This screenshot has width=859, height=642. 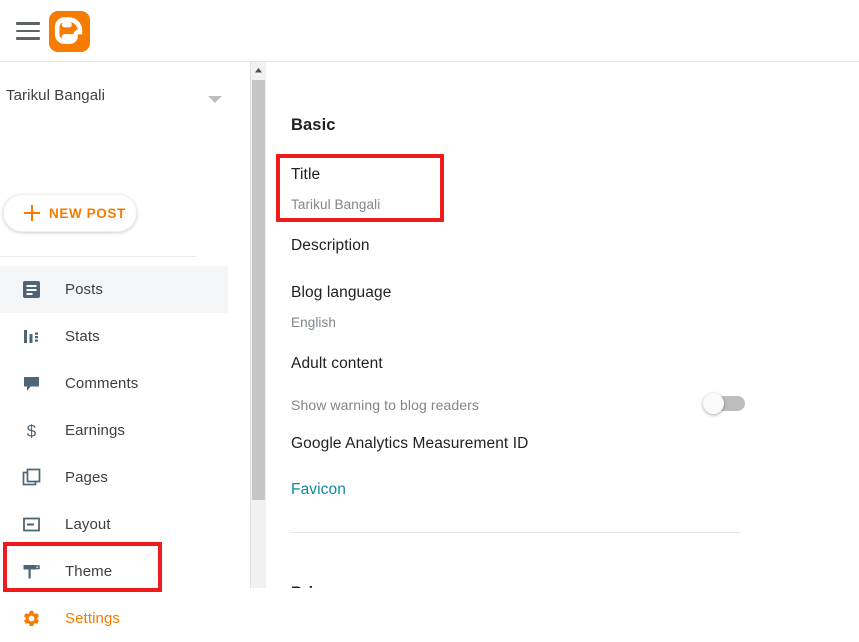 What do you see at coordinates (409, 444) in the screenshot?
I see `analytics-id-field-label: Google Analytics Measurement ID` at bounding box center [409, 444].